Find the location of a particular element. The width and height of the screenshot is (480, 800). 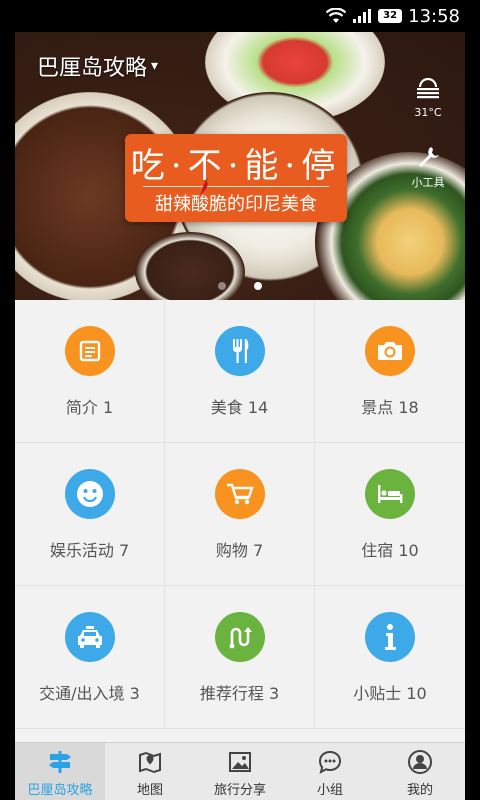

category-tips: 小贴士 10 is located at coordinates (390, 657).